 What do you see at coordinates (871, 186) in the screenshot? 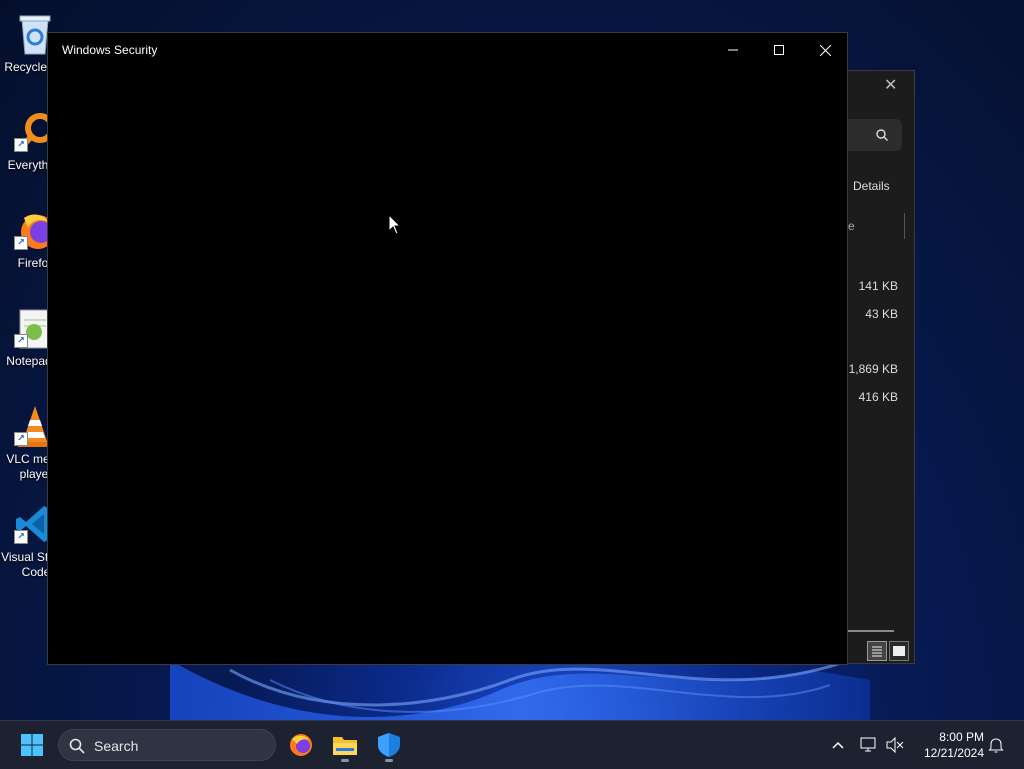
I see `details-button: Details` at bounding box center [871, 186].